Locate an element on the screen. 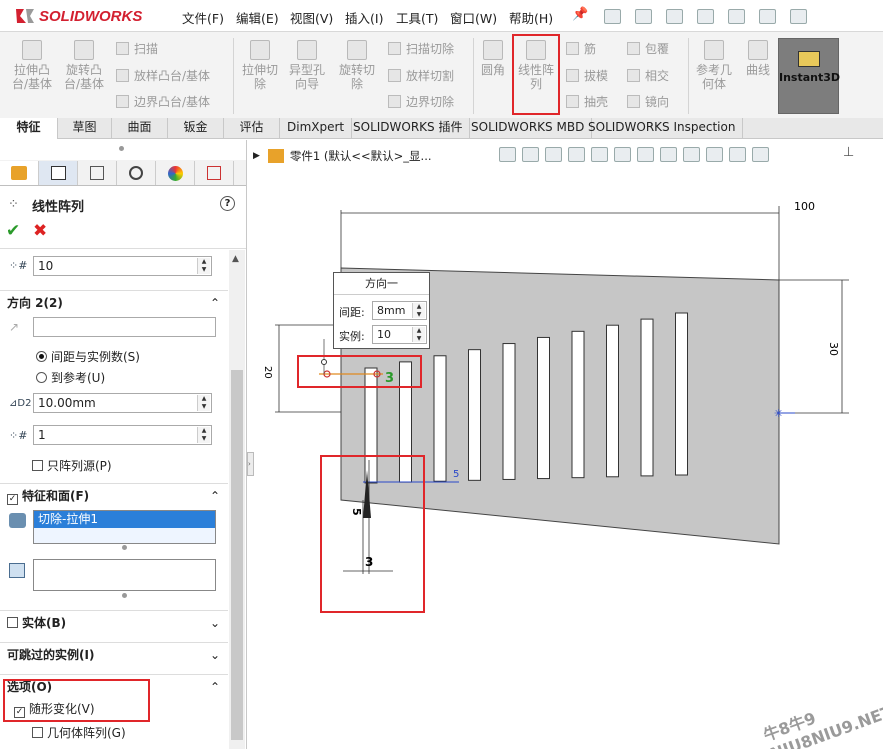 Image resolution: width=883 pixels, height=749 pixels. instances-to-skip-section-header: 可跳过的实例(I) ⌄ is located at coordinates (114, 655).